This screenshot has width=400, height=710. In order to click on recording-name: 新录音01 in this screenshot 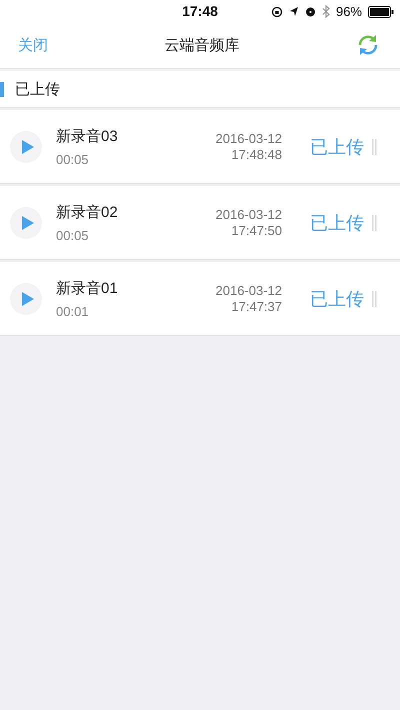, I will do `click(87, 288)`.